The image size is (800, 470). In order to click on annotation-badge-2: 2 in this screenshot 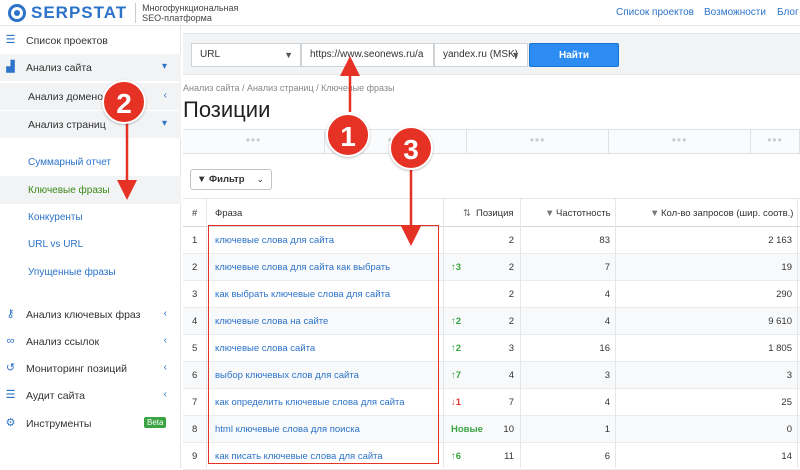, I will do `click(124, 102)`.